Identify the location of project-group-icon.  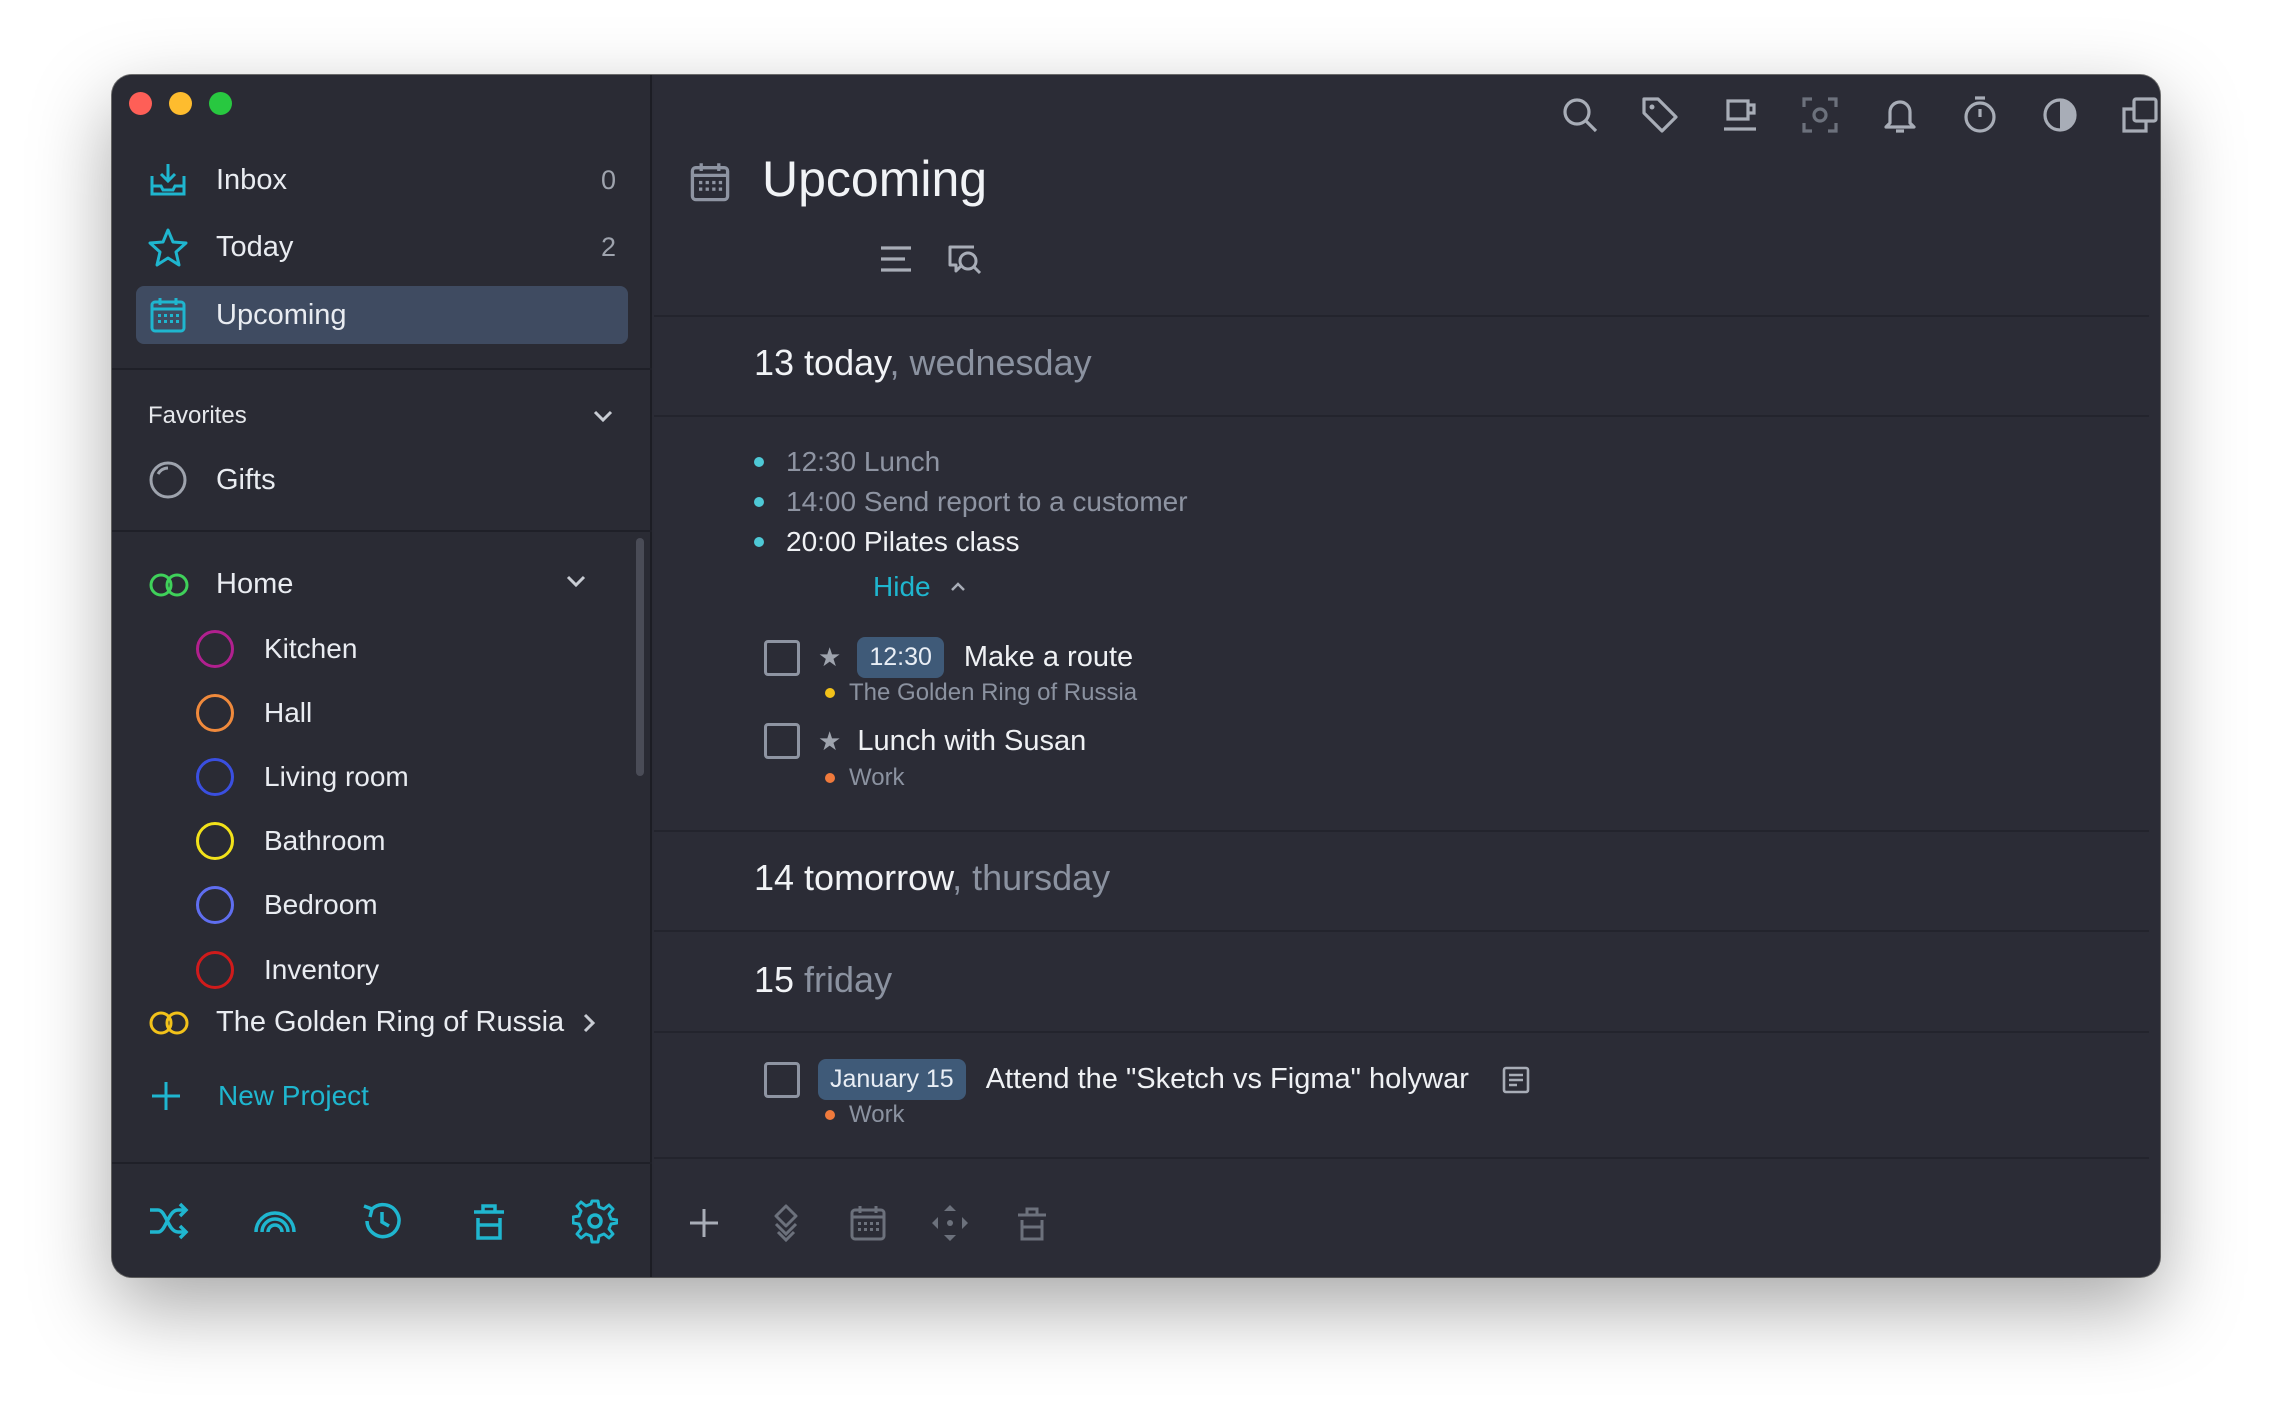
(169, 584).